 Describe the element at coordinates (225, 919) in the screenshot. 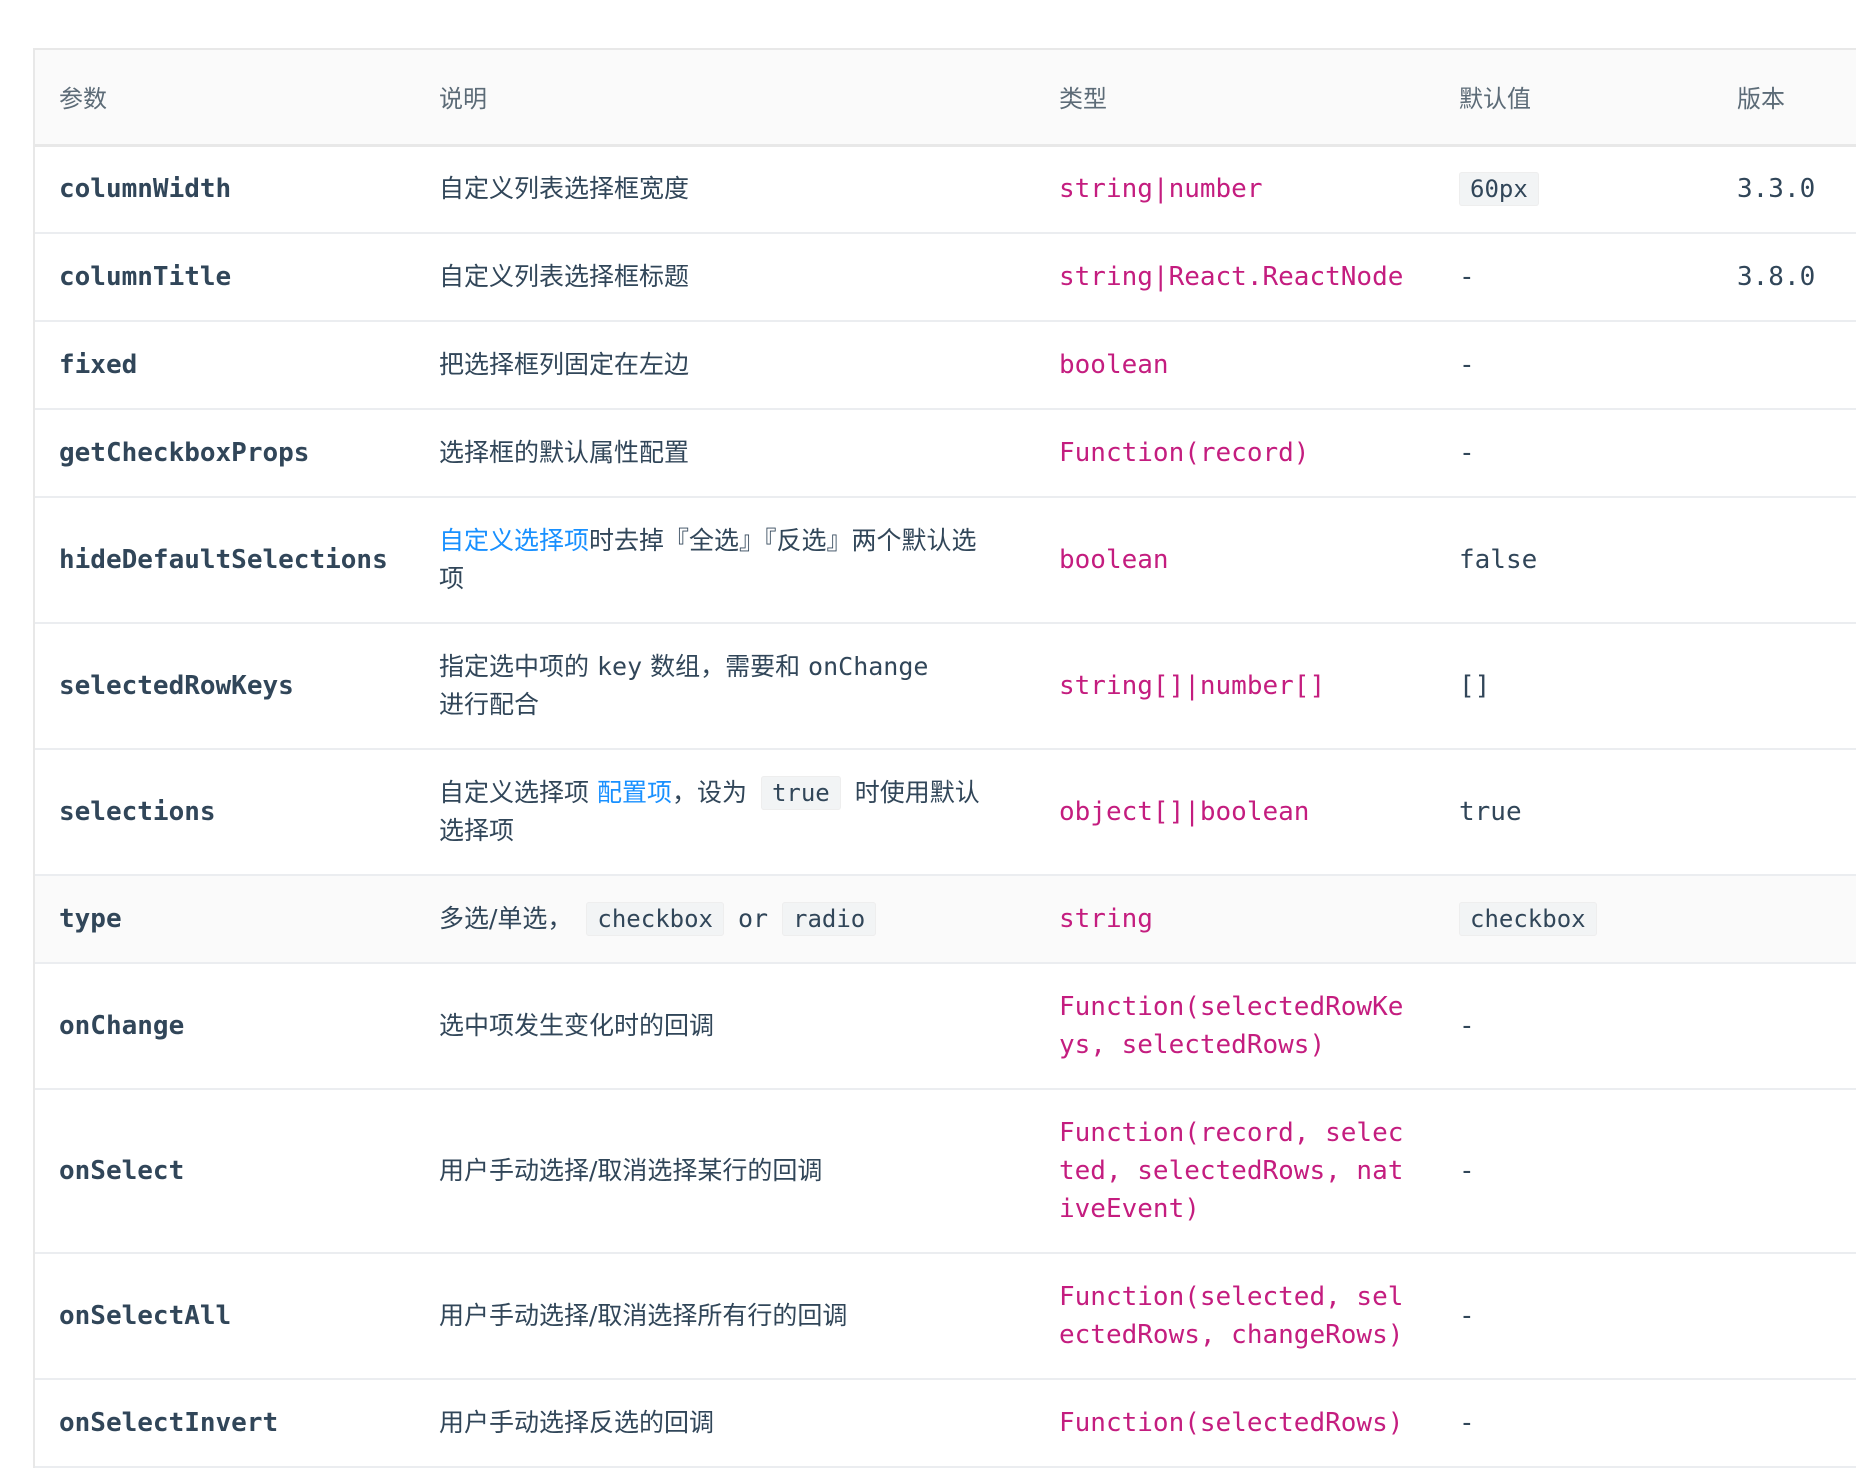

I see `param-name: type` at that location.